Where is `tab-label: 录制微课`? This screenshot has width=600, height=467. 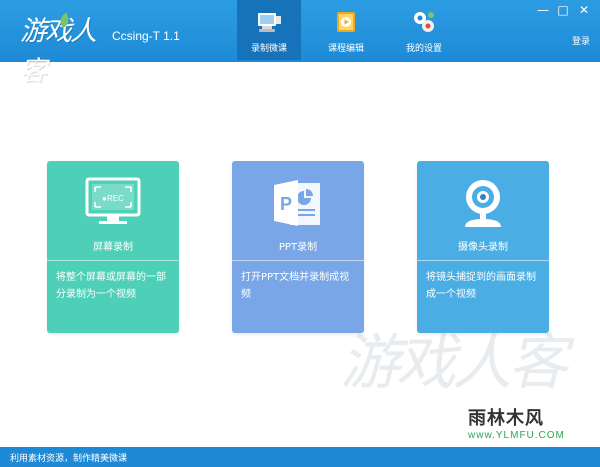 tab-label: 录制微课 is located at coordinates (268, 49).